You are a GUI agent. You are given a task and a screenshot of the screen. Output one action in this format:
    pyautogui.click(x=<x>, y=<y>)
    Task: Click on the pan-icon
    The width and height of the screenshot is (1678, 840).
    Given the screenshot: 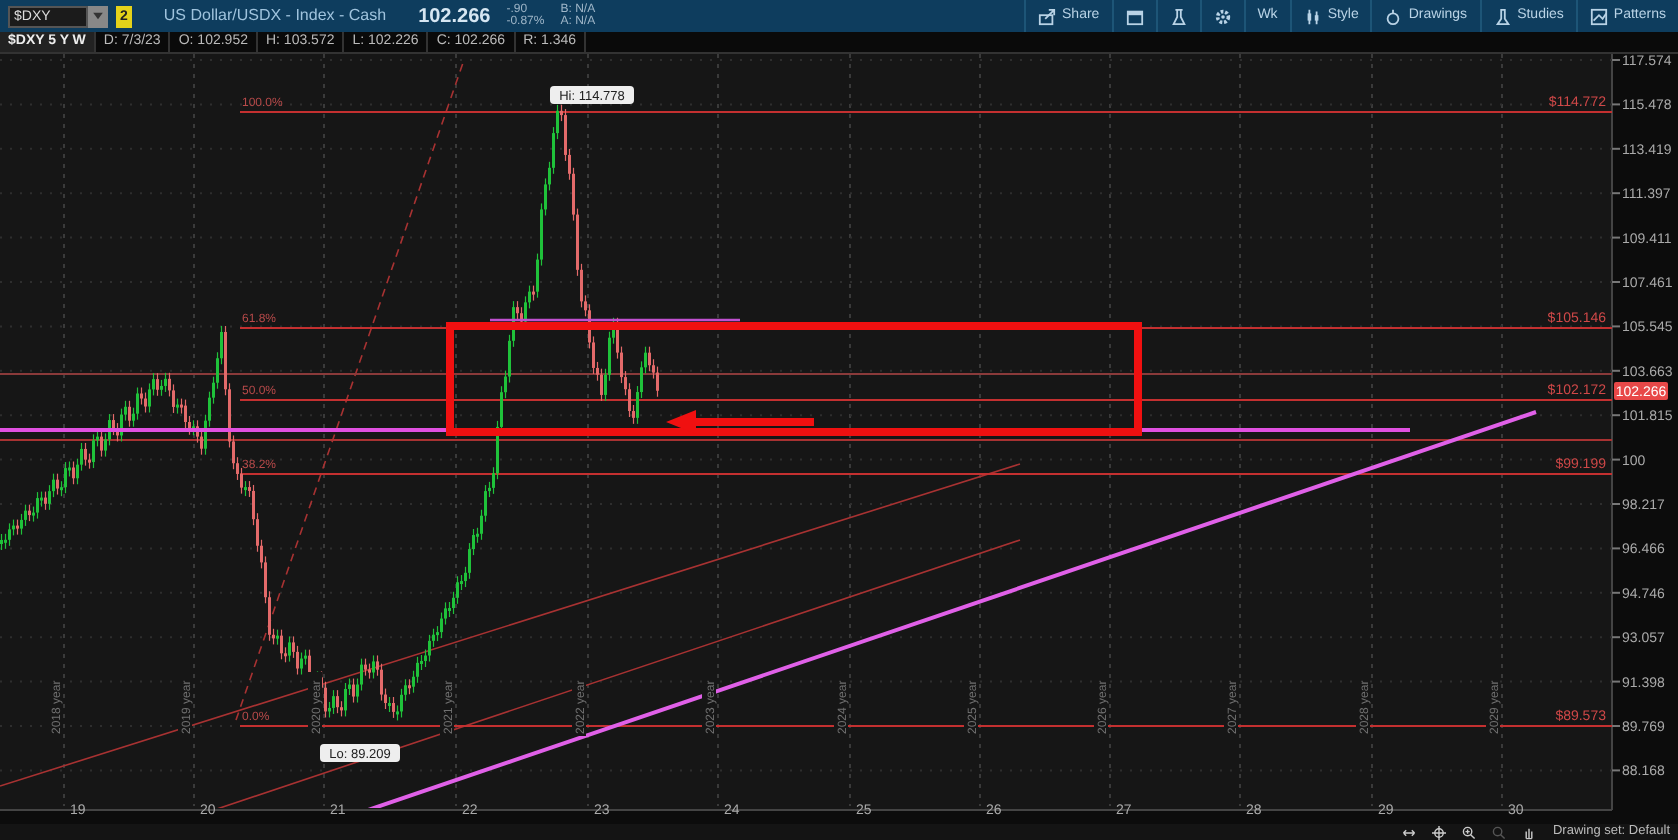 What is the action you would take?
    pyautogui.click(x=1409, y=832)
    